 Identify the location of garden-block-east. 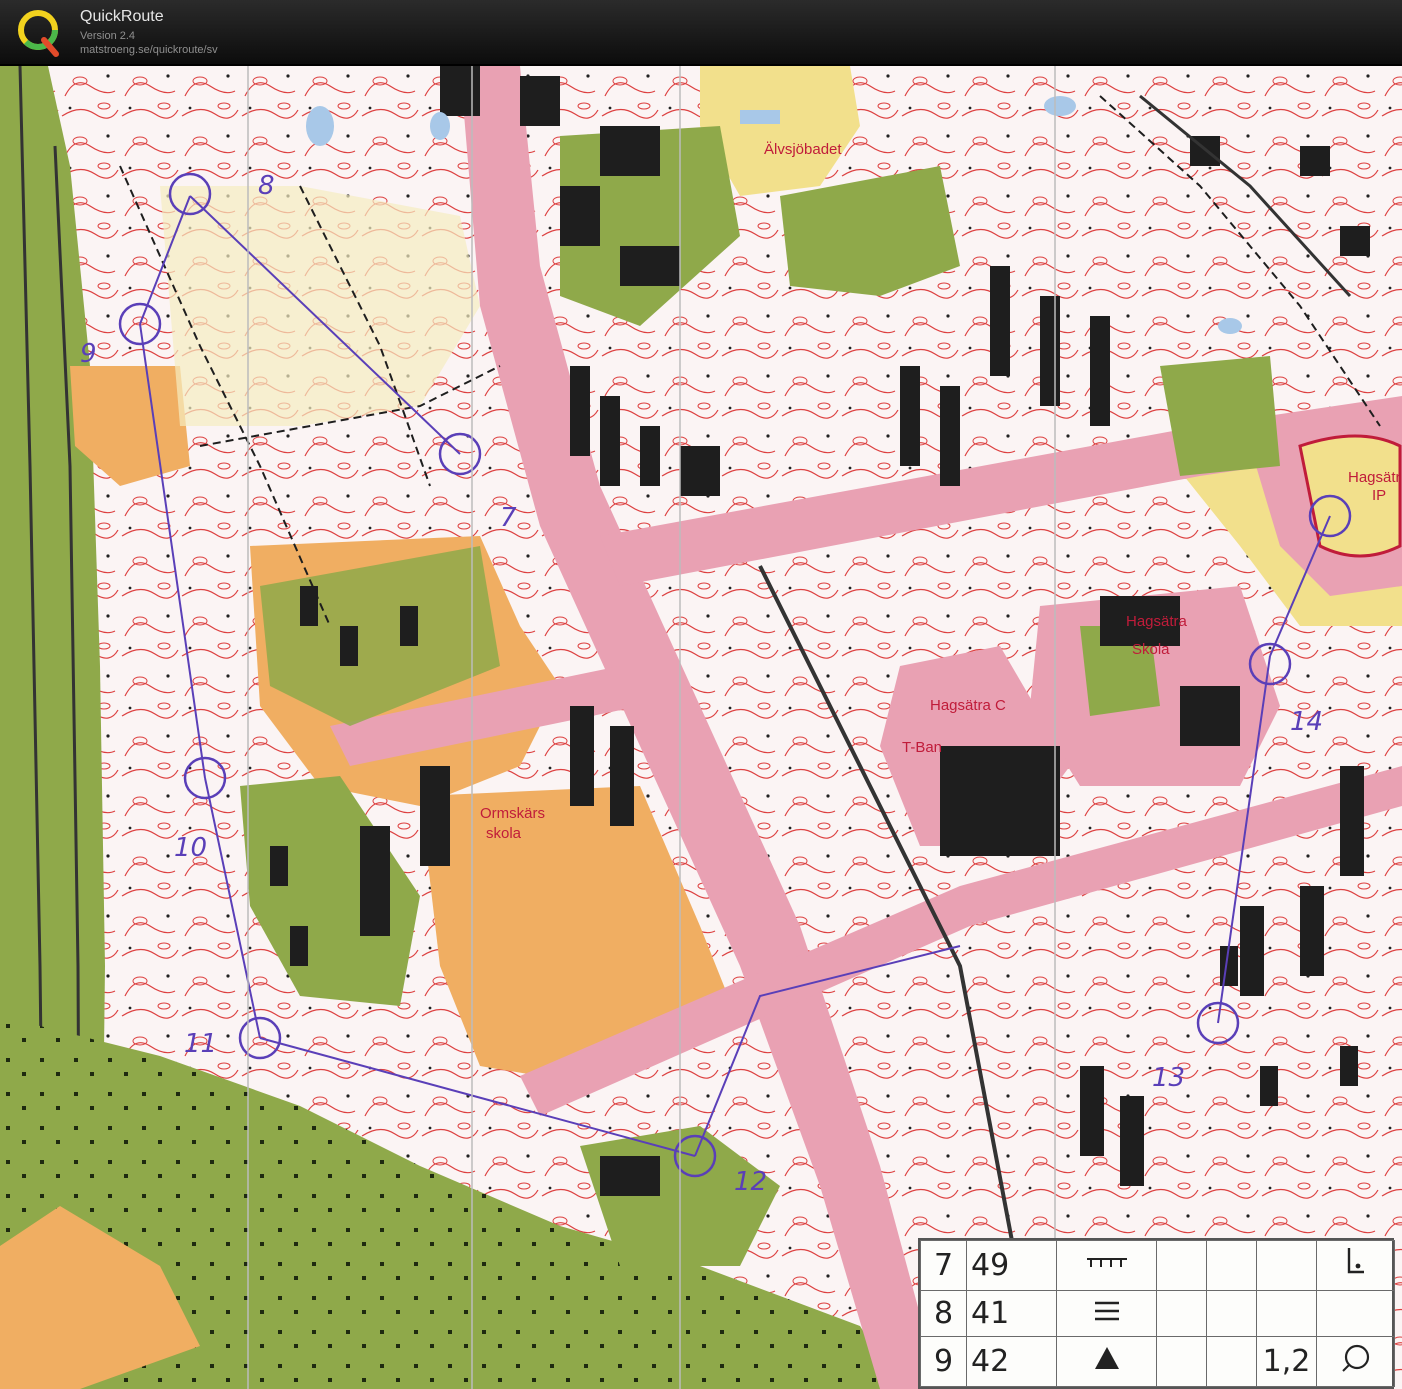
(1220, 416).